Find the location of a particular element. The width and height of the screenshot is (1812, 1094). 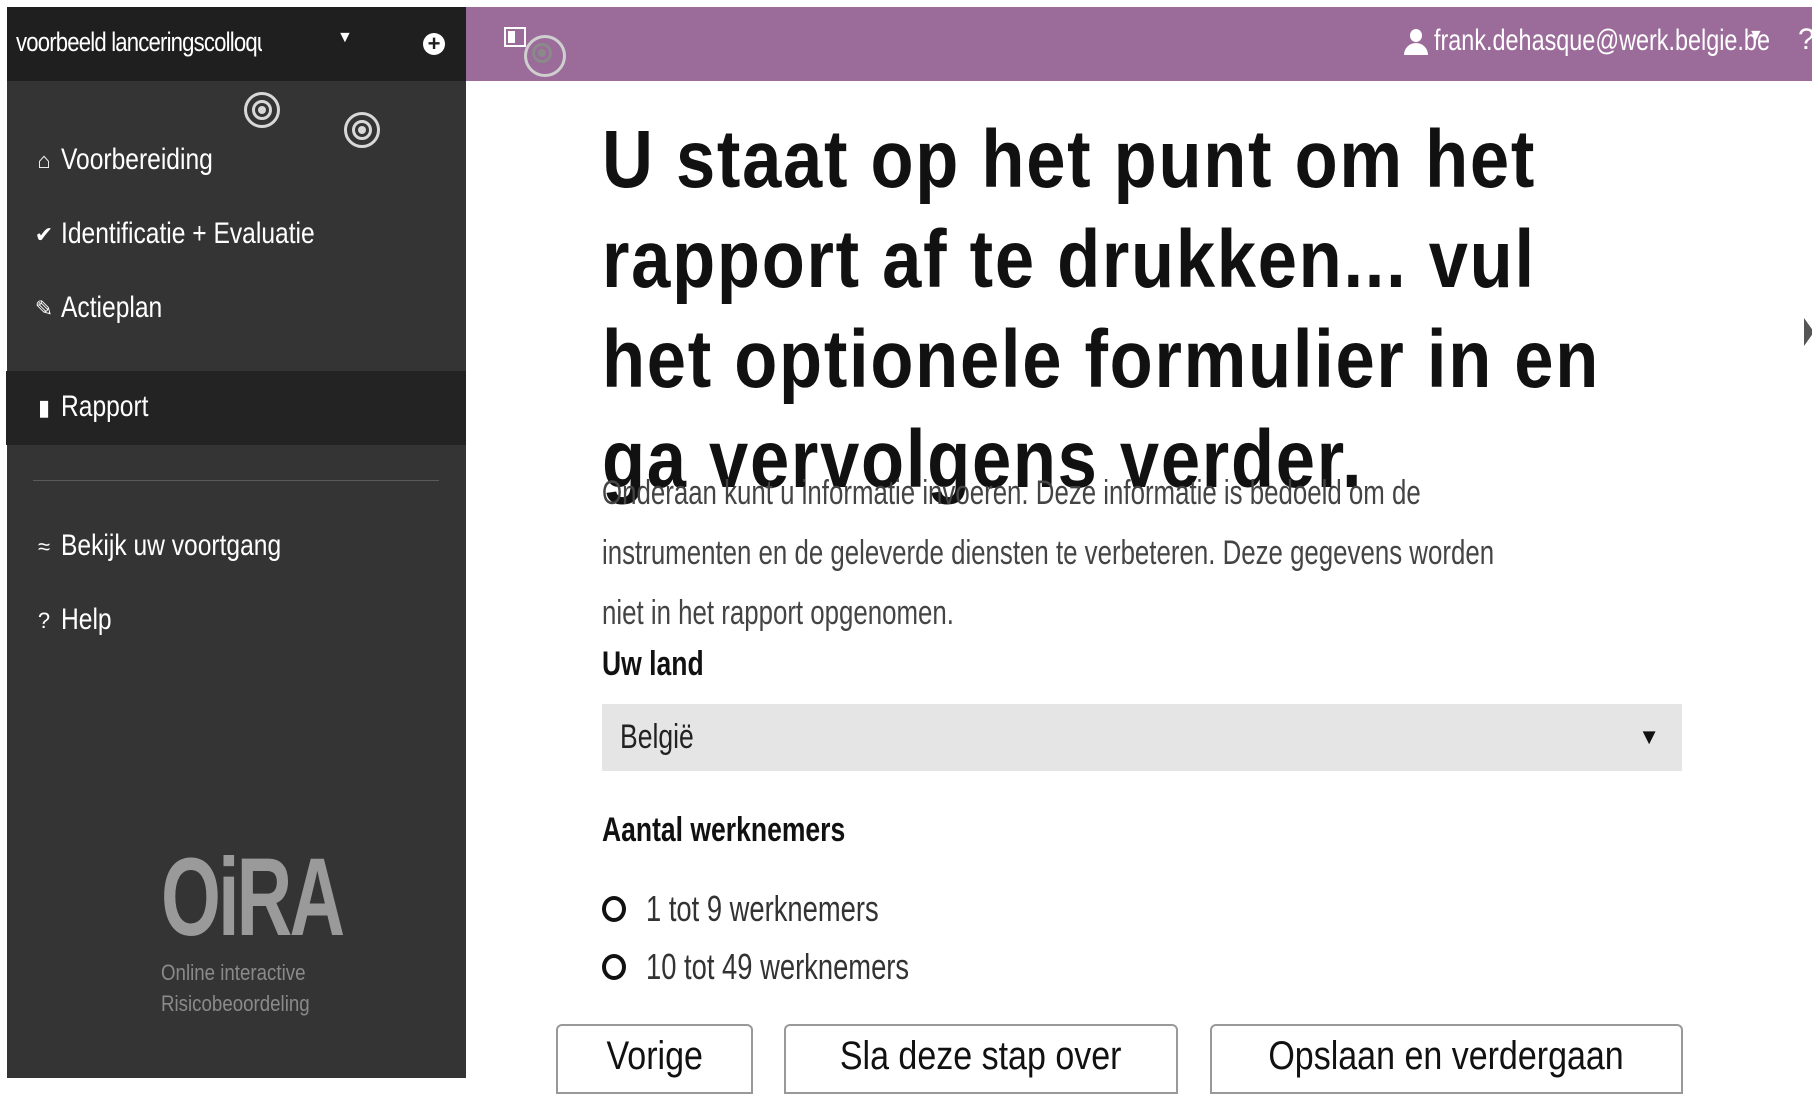

sidebar-item-label: Identificatie + Evaluatie is located at coordinates (188, 233).